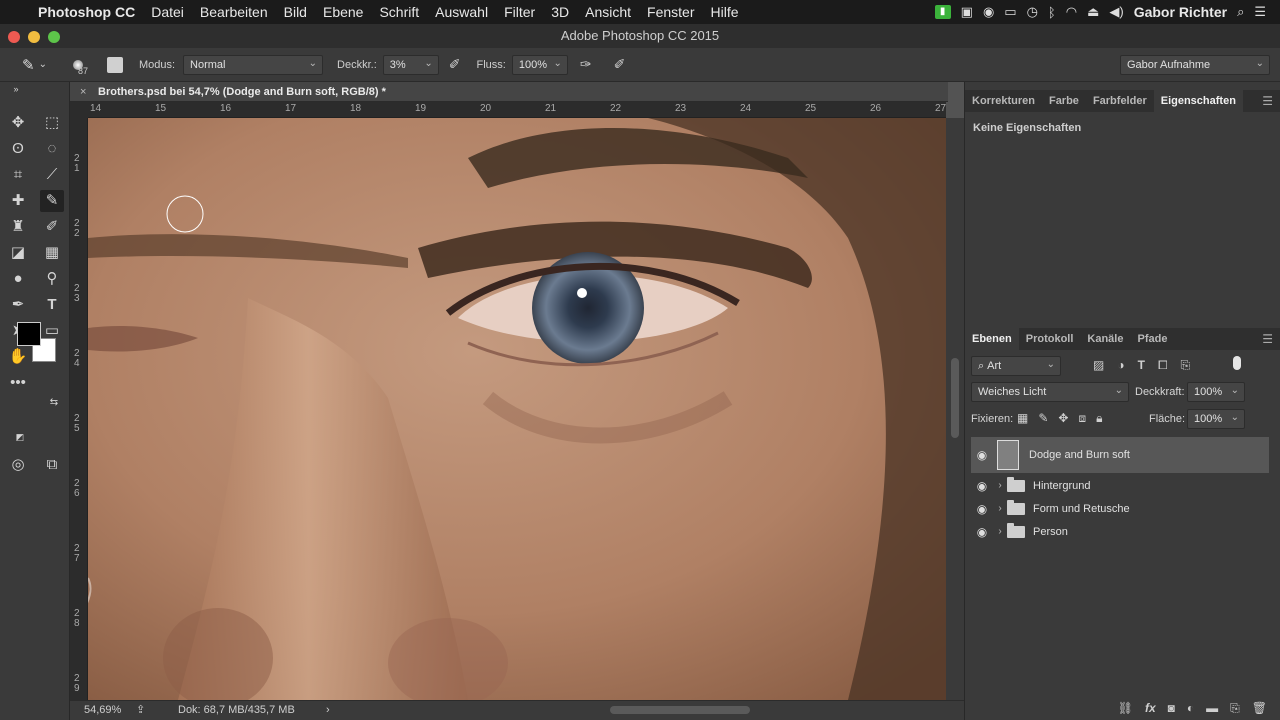 This screenshot has height=720, width=1280. Describe the element at coordinates (1216, 392) in the screenshot. I see `opacity-input: 100% ⌄` at that location.